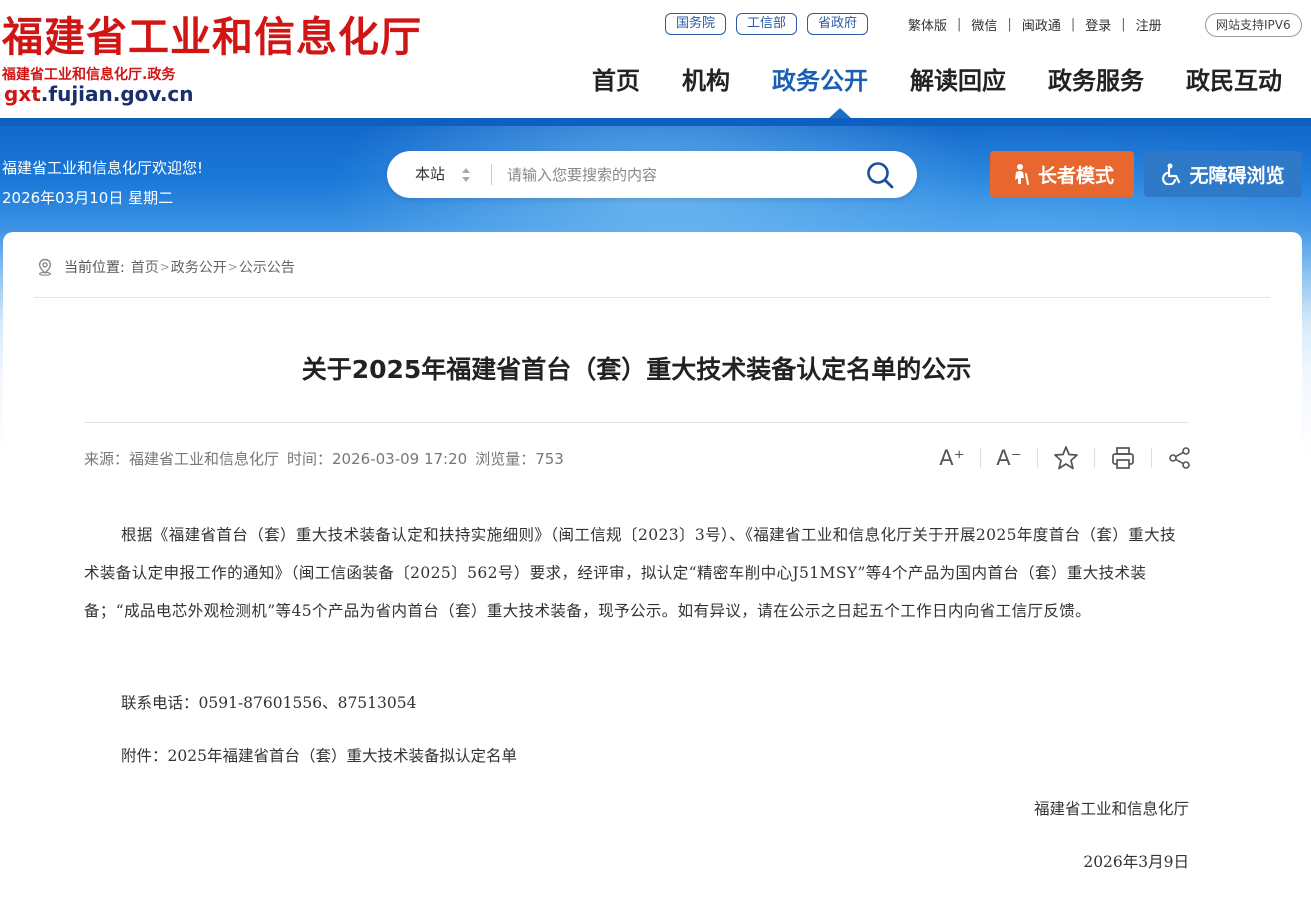  I want to click on share-icon, so click(1180, 458).